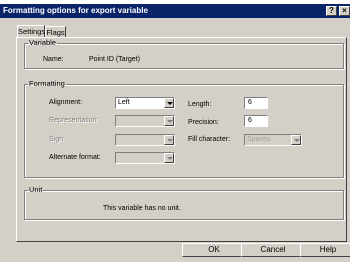 This screenshot has width=350, height=262. I want to click on window-title: Formatting options for export variable, so click(75, 10).